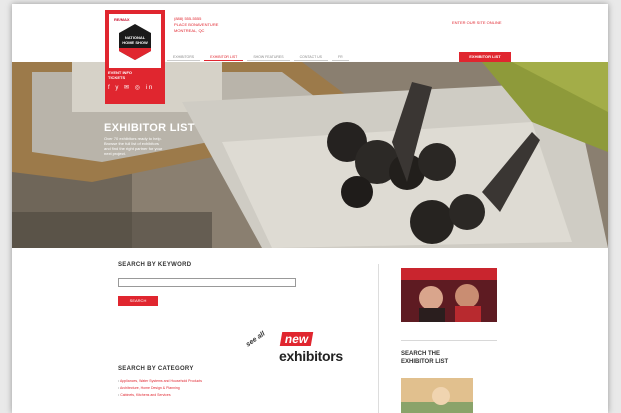 The image size is (621, 413). Describe the element at coordinates (189, 30) in the screenshot. I see `contact-city: MONTREAL, QC` at that location.